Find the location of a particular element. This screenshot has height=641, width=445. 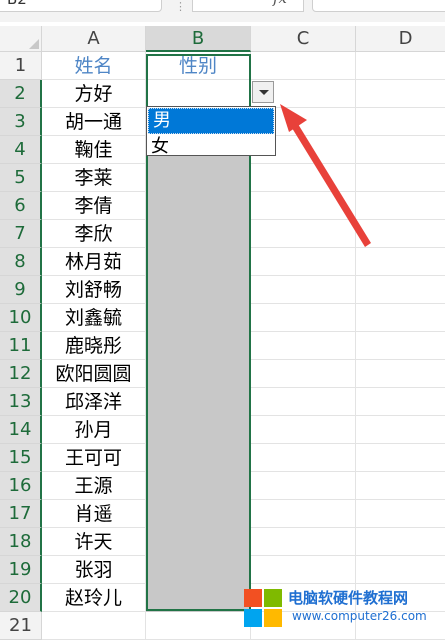

cell-d4 is located at coordinates (400, 150).